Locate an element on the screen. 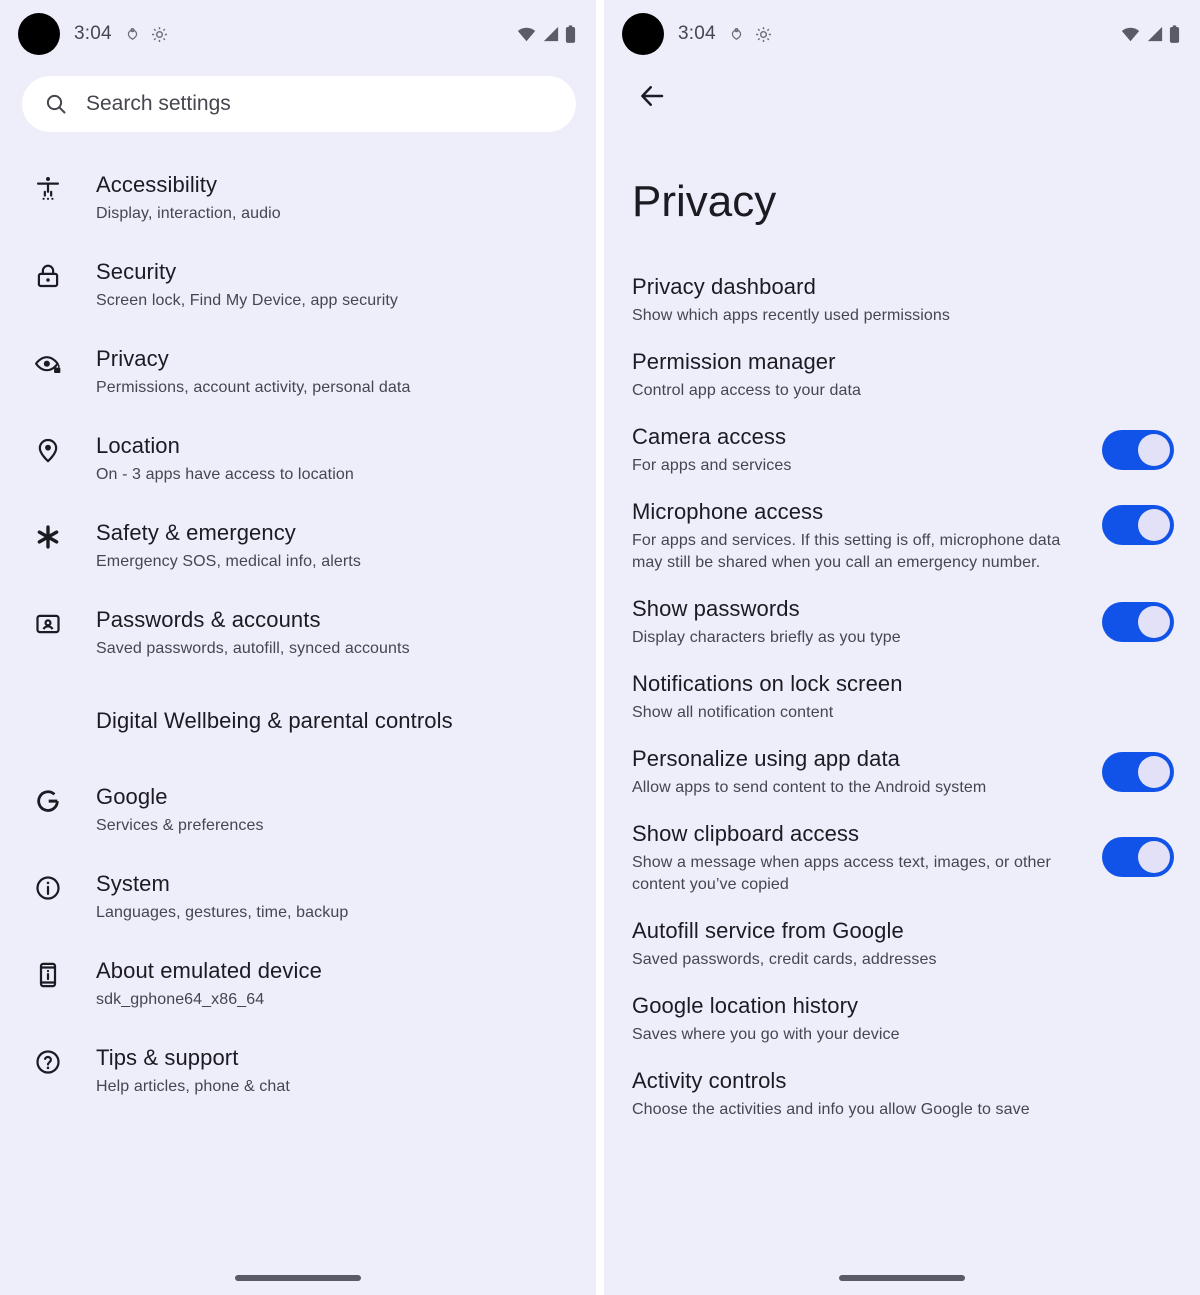 This screenshot has height=1295, width=1200. settings-item-title: Security is located at coordinates (136, 271).